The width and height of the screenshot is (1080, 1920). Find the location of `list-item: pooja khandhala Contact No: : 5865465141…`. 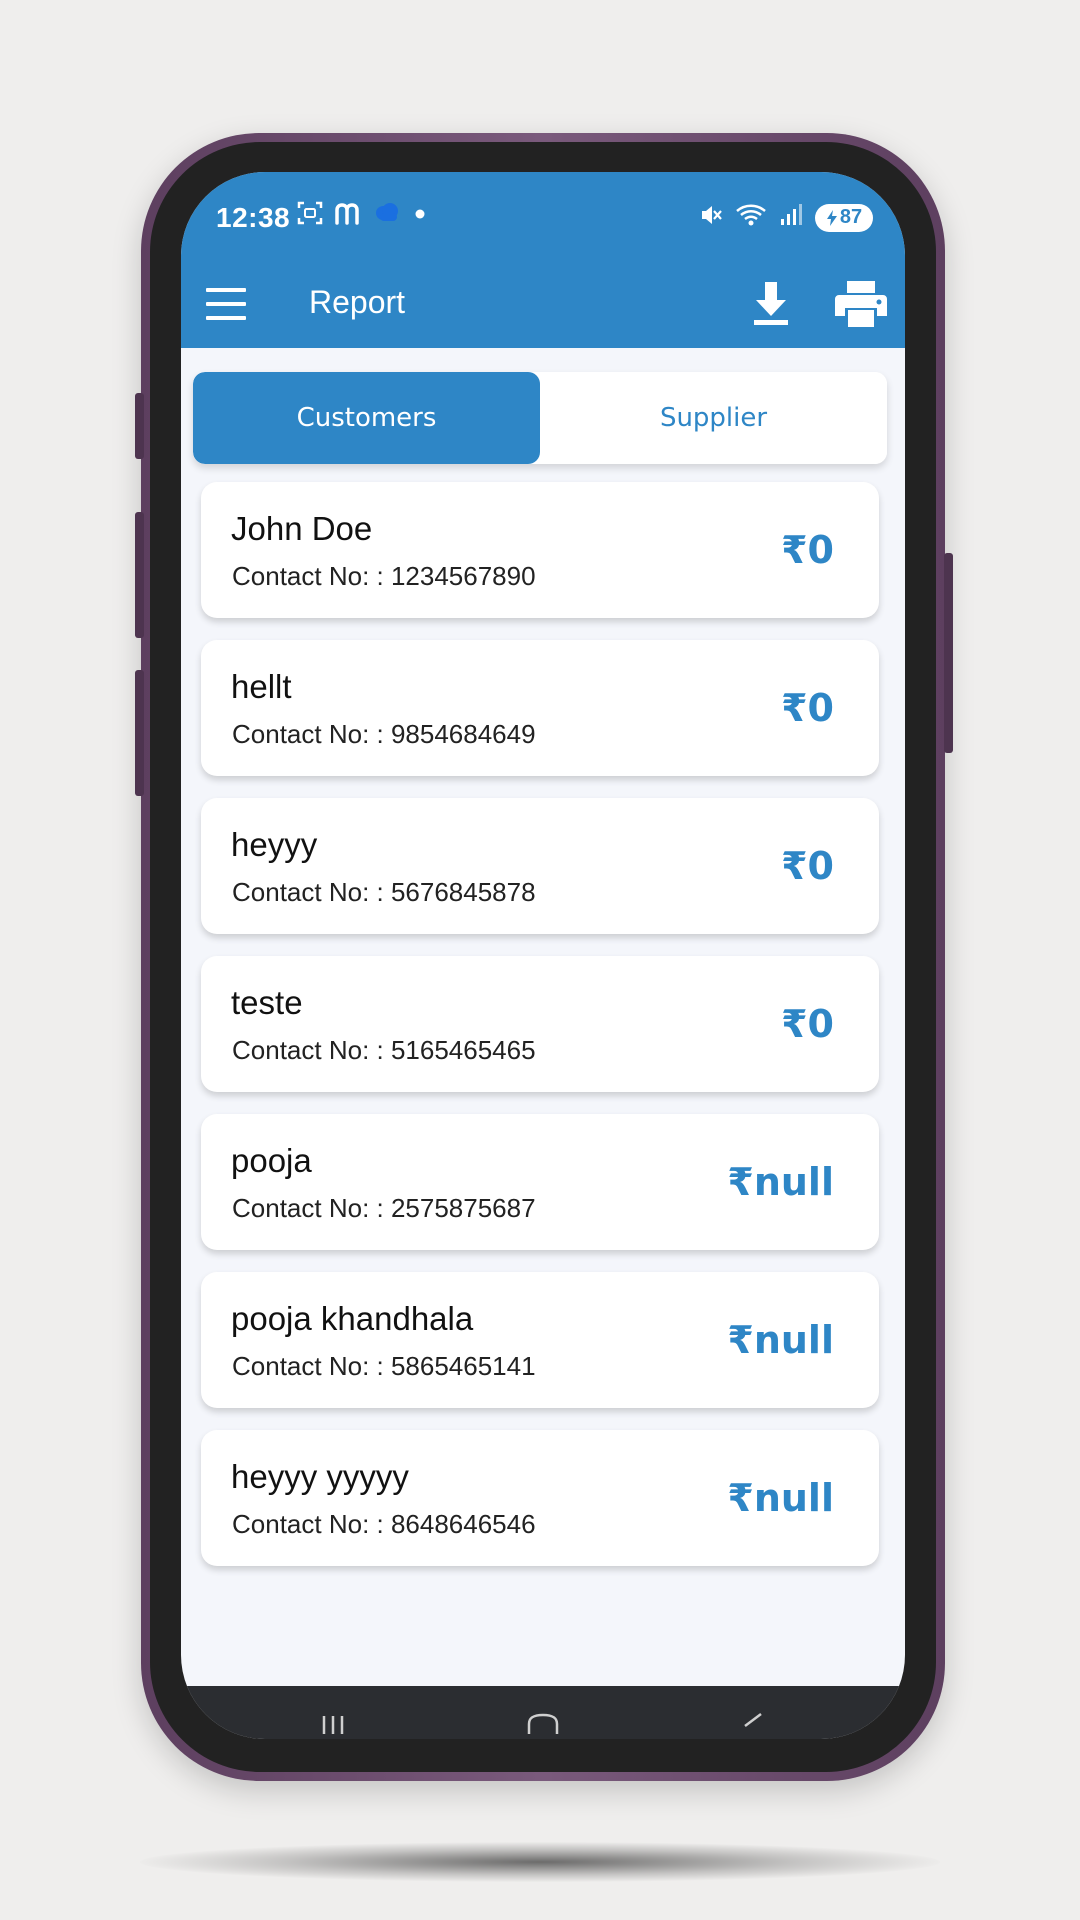

list-item: pooja khandhala Contact No: : 5865465141… is located at coordinates (540, 1340).